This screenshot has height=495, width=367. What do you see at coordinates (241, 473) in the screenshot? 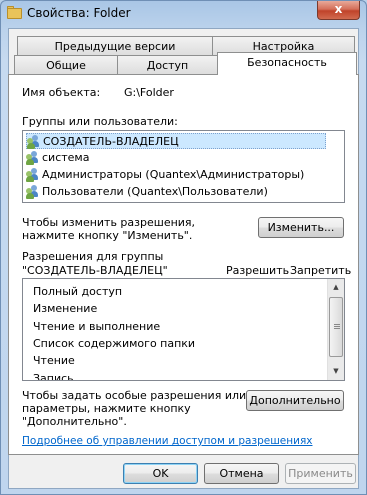
I see `cancel-button: Отмена` at bounding box center [241, 473].